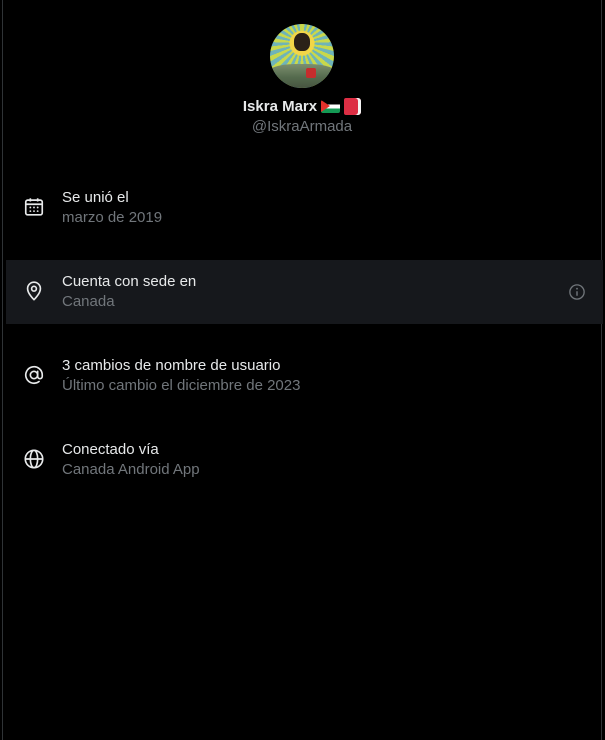  I want to click on calendar-icon, so click(34, 207).